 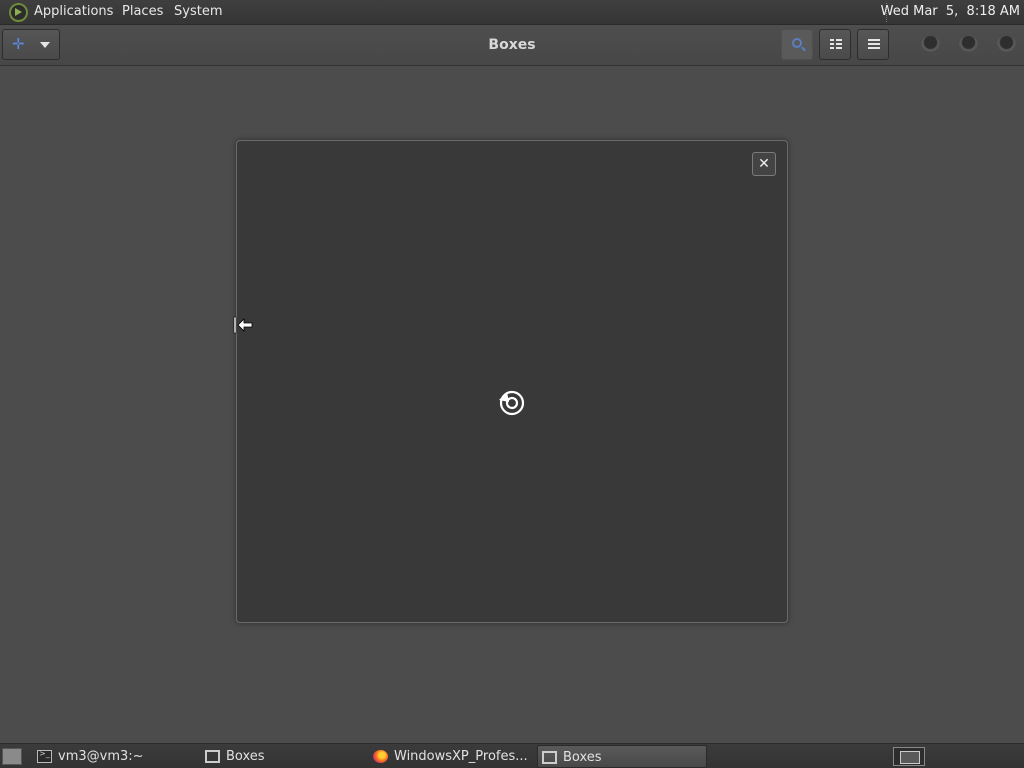 I want to click on show-desktop-icon, so click(x=12, y=756).